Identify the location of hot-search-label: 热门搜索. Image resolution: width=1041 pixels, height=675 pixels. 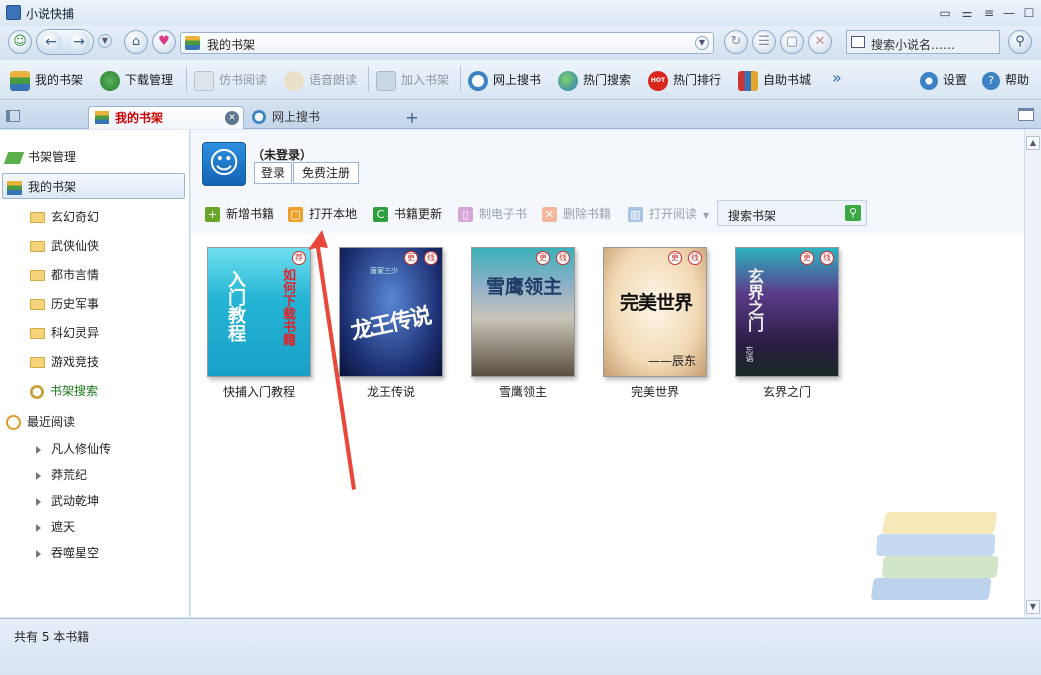
(607, 80).